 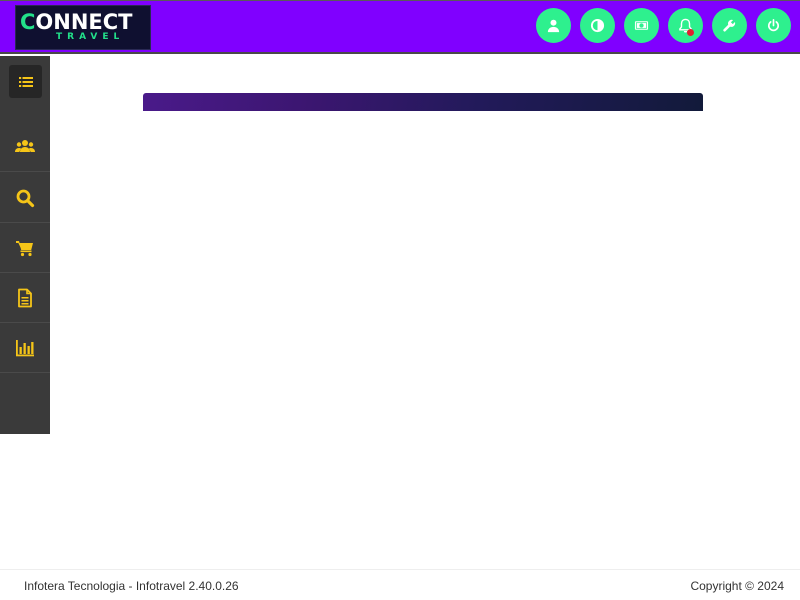 I want to click on sidebar-toggle-button, so click(x=25, y=81).